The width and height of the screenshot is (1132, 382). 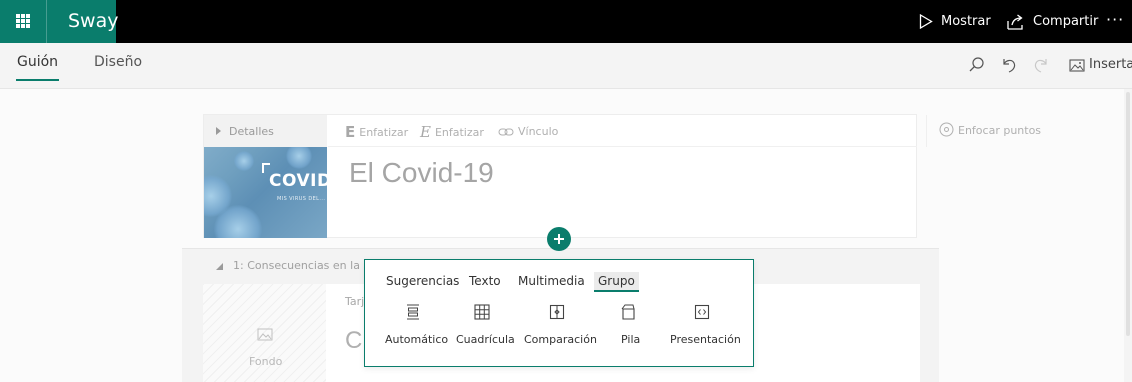 What do you see at coordinates (566, 66) in the screenshot?
I see `view-toolbar: Guión Diseño Inserta` at bounding box center [566, 66].